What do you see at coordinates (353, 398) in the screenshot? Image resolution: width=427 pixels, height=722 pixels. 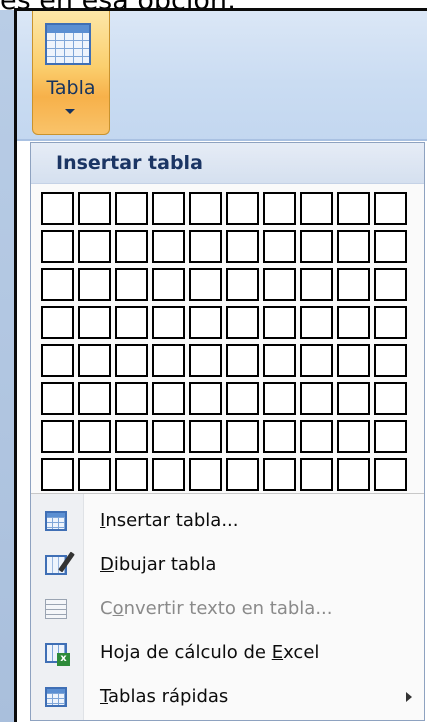 I see `grid-cell-r6-c9` at bounding box center [353, 398].